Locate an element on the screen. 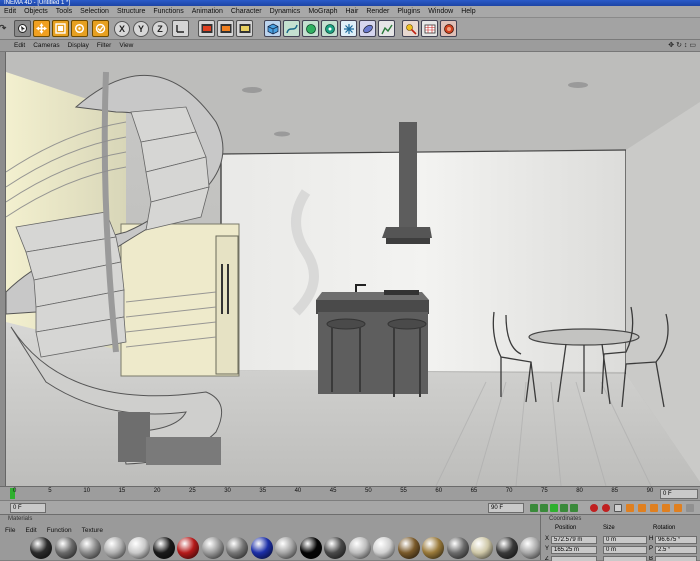 Image resolution: width=700 pixels, height=561 pixels. rotation-b-field is located at coordinates (676, 558).